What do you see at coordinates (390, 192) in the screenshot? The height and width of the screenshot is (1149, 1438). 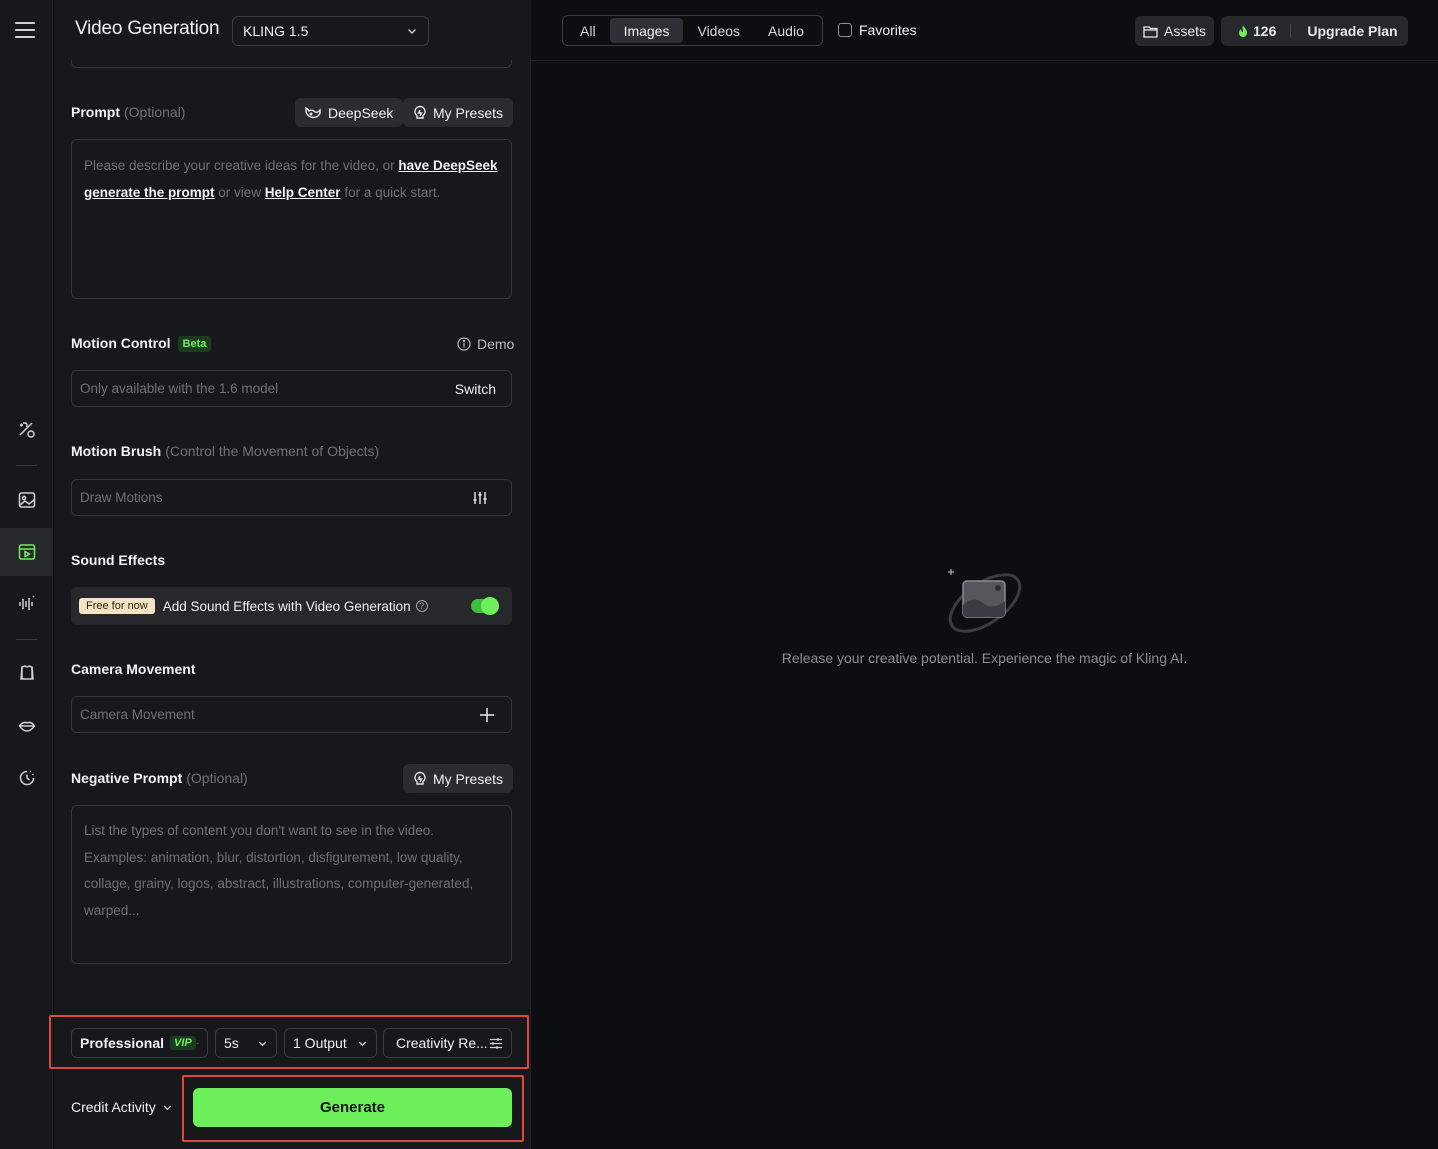 I see `prompt-placeholder-end: for a quick start.` at bounding box center [390, 192].